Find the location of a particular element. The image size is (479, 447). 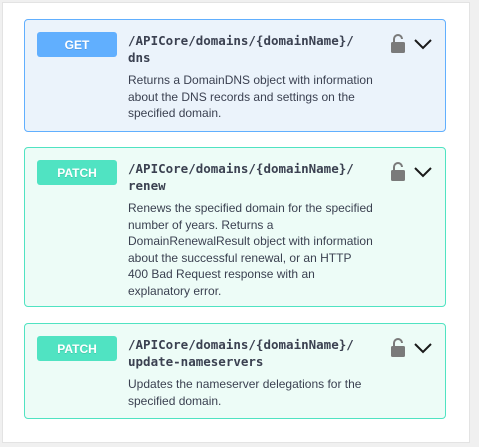

endpoint-path-line2: renew is located at coordinates (147, 185).